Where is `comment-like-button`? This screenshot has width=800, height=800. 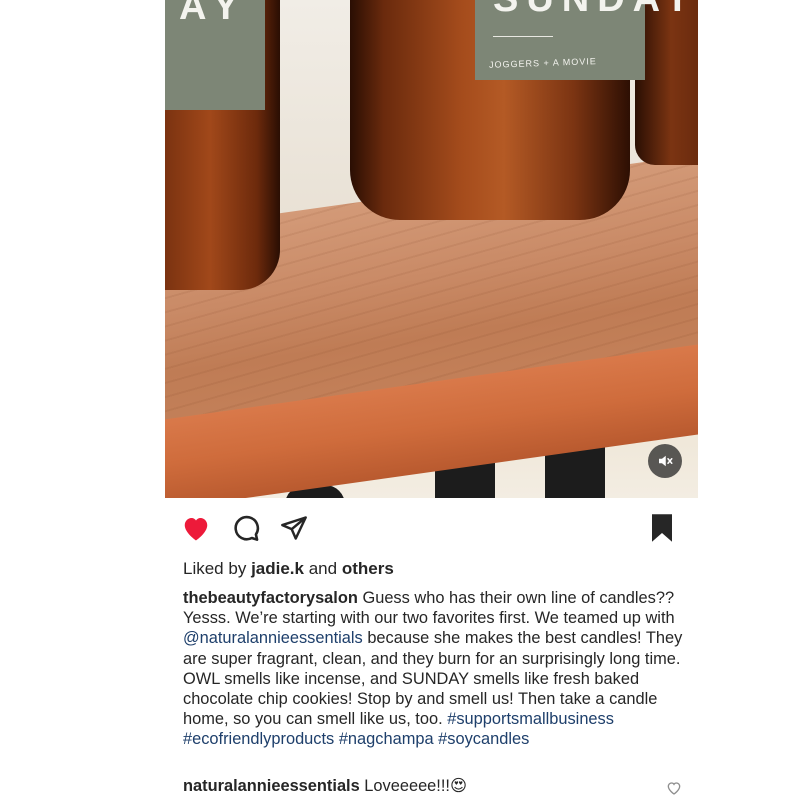
comment-like-button is located at coordinates (674, 788).